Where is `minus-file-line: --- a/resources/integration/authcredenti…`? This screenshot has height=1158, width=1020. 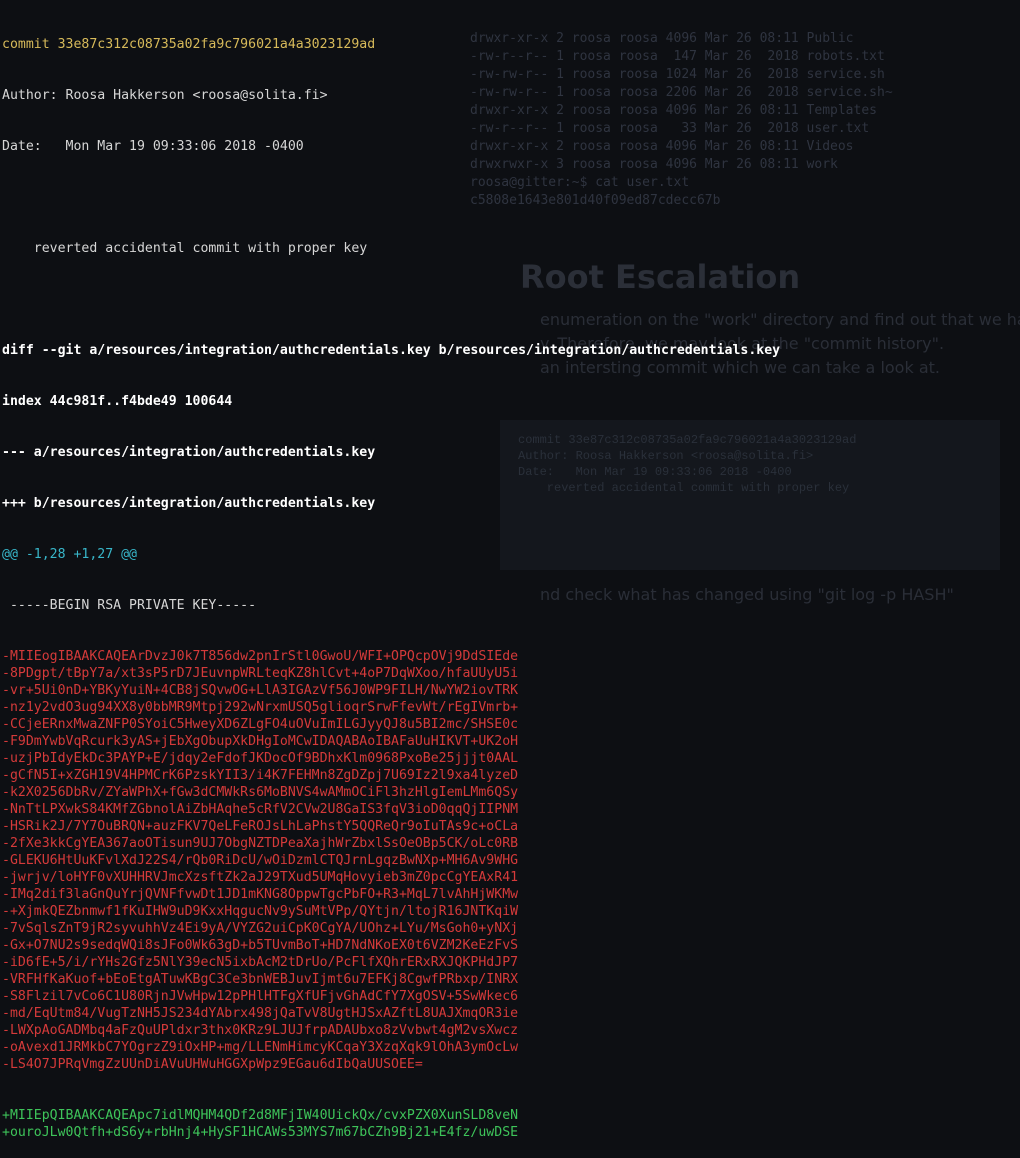 minus-file-line: --- a/resources/integration/authcredenti… is located at coordinates (189, 452).